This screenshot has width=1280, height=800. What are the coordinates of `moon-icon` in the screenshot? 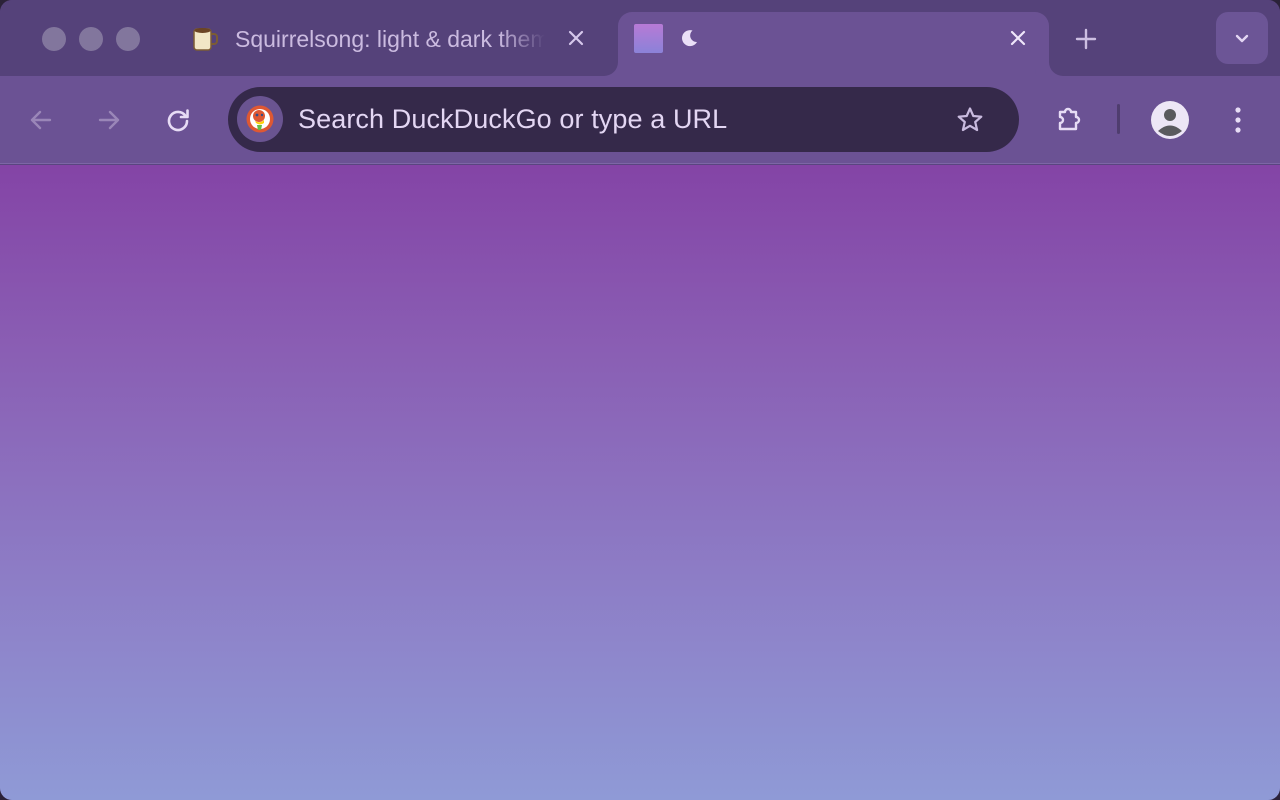 It's located at (689, 38).